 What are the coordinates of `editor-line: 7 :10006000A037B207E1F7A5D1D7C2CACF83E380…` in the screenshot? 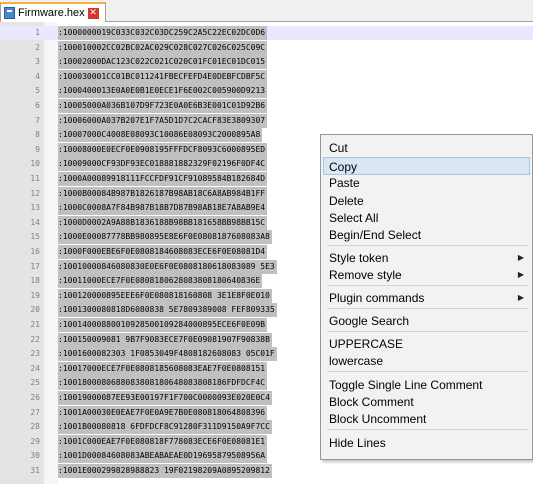 It's located at (266, 120).